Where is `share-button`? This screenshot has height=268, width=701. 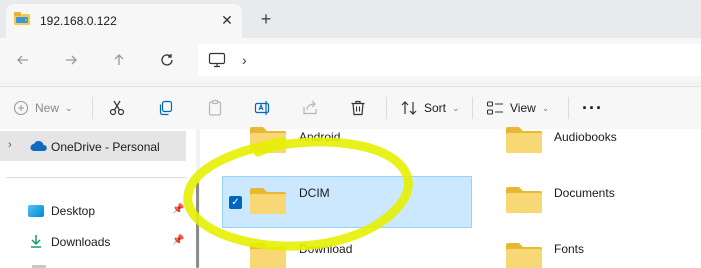
share-button is located at coordinates (310, 108).